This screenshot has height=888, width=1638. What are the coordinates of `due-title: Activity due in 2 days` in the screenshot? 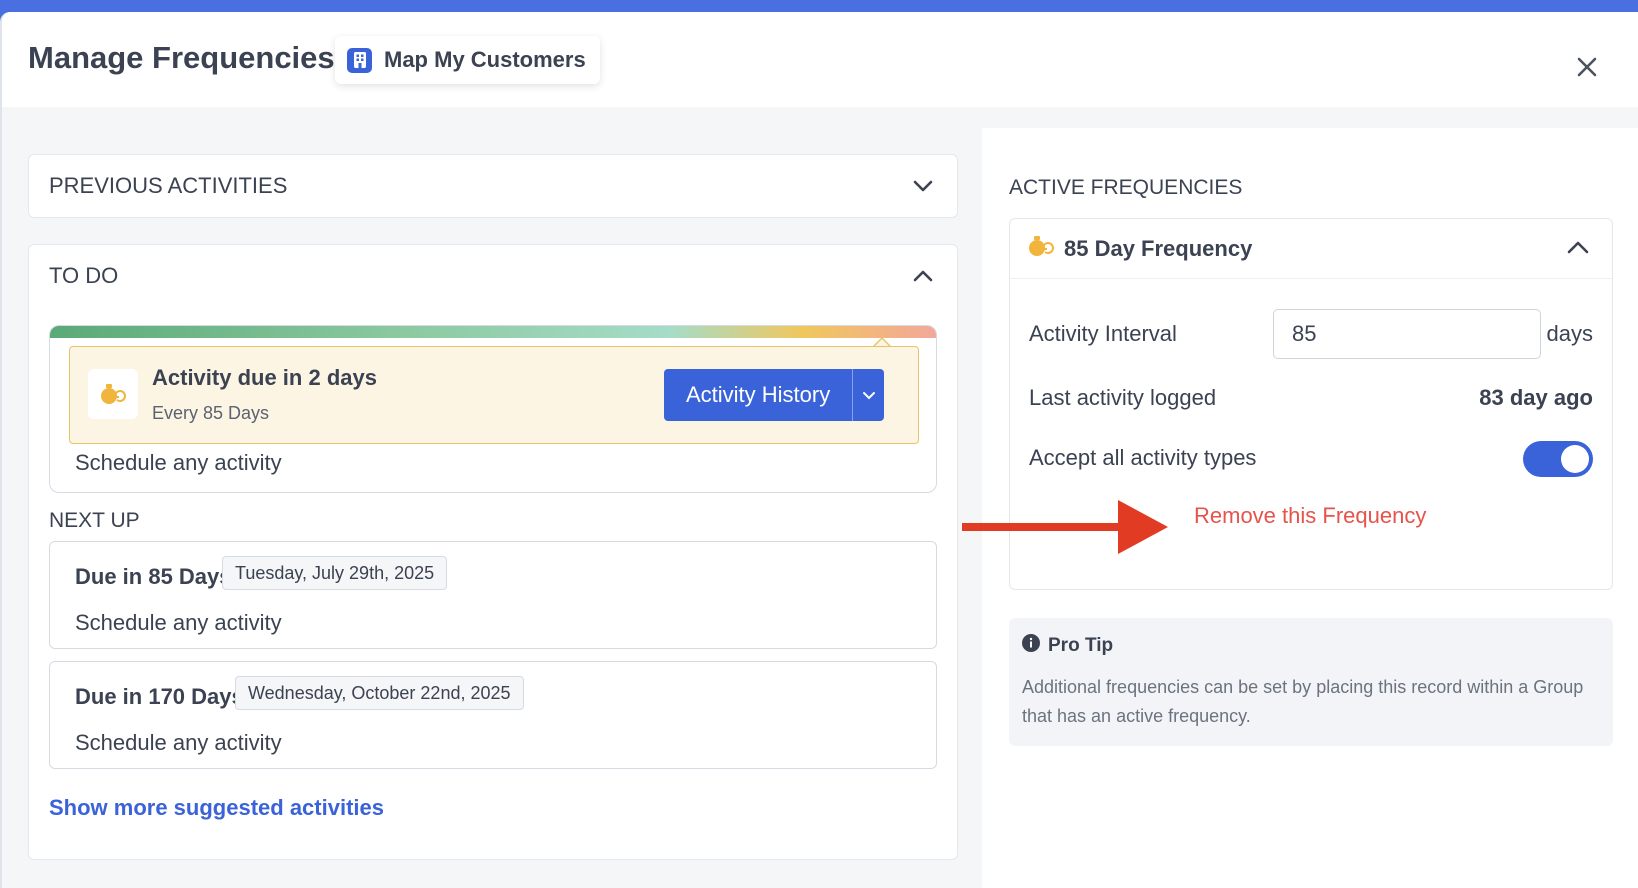 It's located at (264, 377).